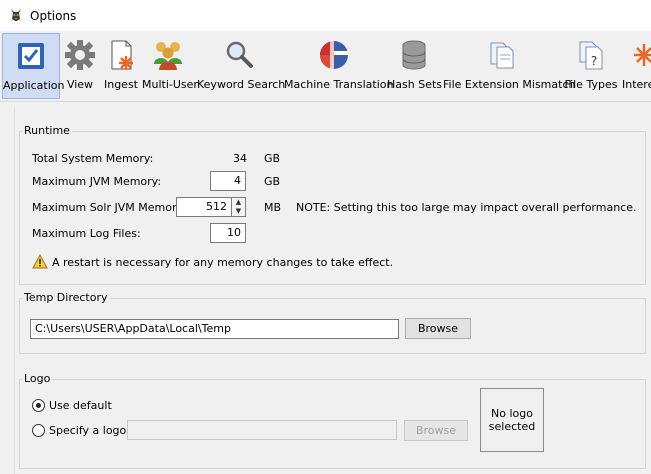 The height and width of the screenshot is (474, 651). Describe the element at coordinates (240, 158) in the screenshot. I see `total-memory-value: 34` at that location.